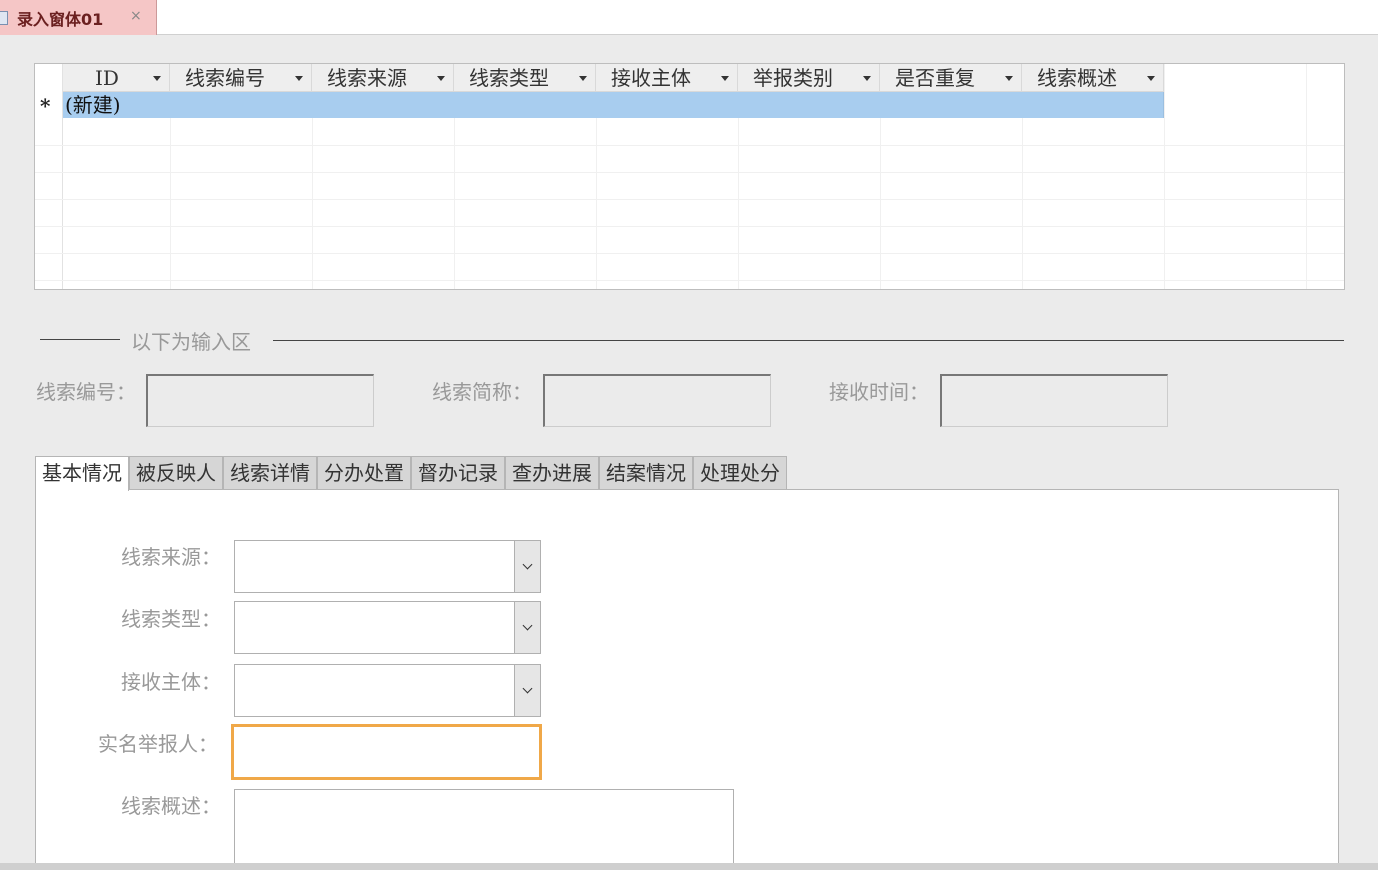 The width and height of the screenshot is (1378, 870). What do you see at coordinates (241, 78) in the screenshot?
I see `column-header-clue-no: 线索编号` at bounding box center [241, 78].